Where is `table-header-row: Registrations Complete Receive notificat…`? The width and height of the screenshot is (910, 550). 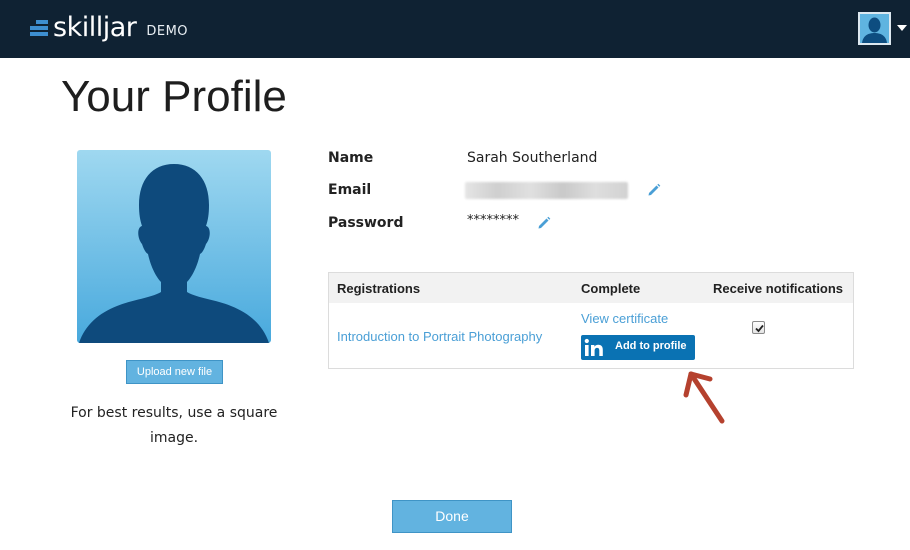 table-header-row: Registrations Complete Receive notificat… is located at coordinates (591, 288).